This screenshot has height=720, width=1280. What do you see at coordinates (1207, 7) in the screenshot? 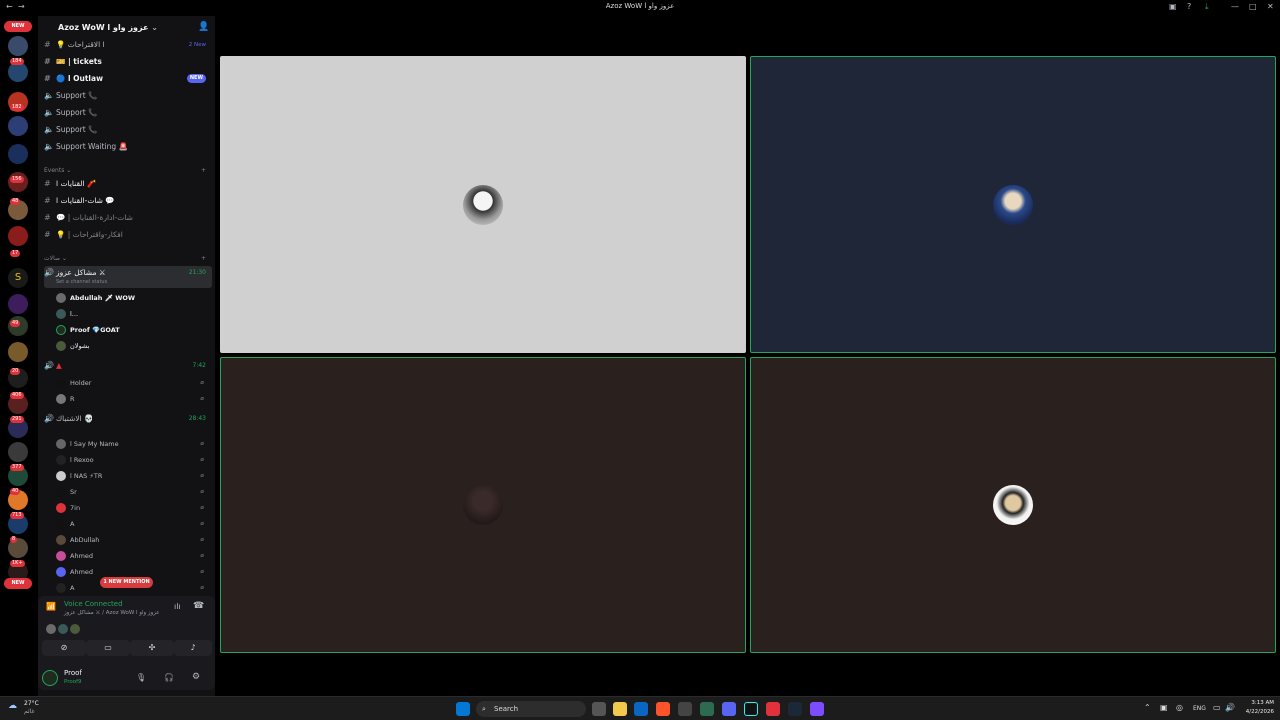
I see `download-icon: ⤓` at bounding box center [1207, 7].